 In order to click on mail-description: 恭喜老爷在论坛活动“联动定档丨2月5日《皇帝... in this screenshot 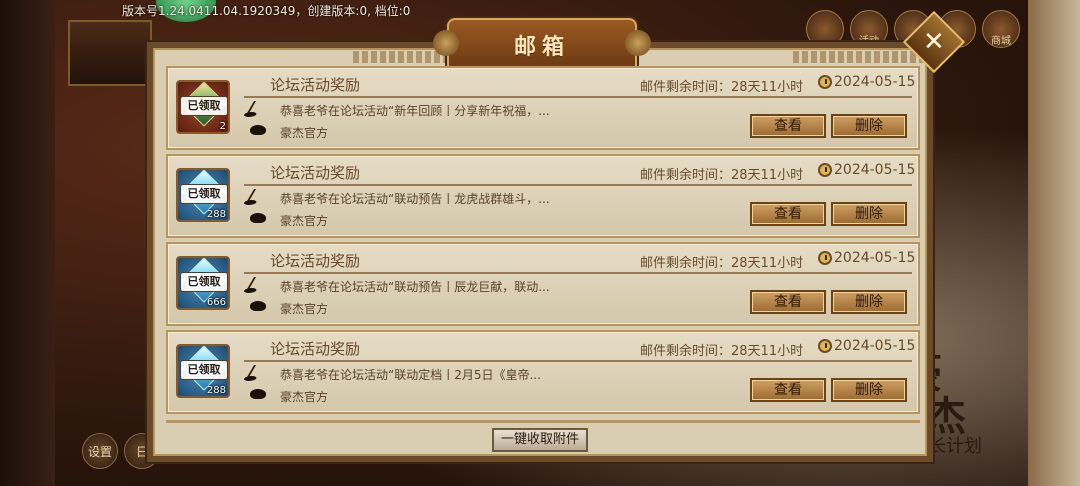, I will do `click(410, 375)`.